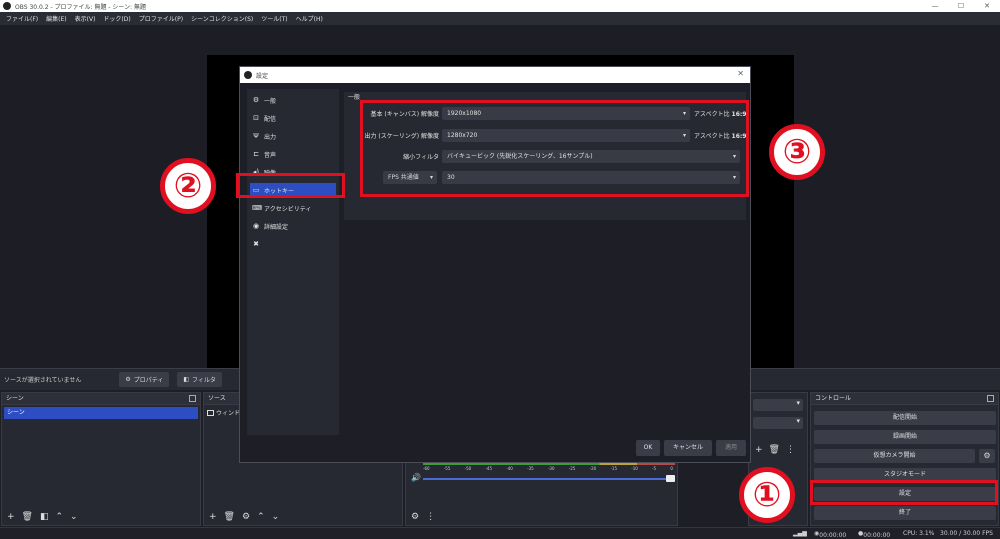  I want to click on accessibility-icon: ◉, so click(256, 226).